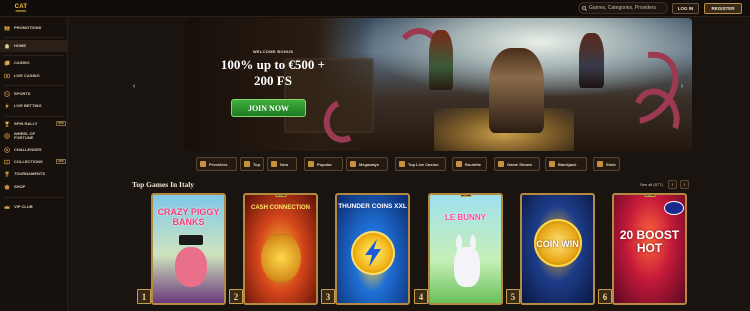  What do you see at coordinates (372, 206) in the screenshot?
I see `game-title: THUNDER COINS XXL` at bounding box center [372, 206].